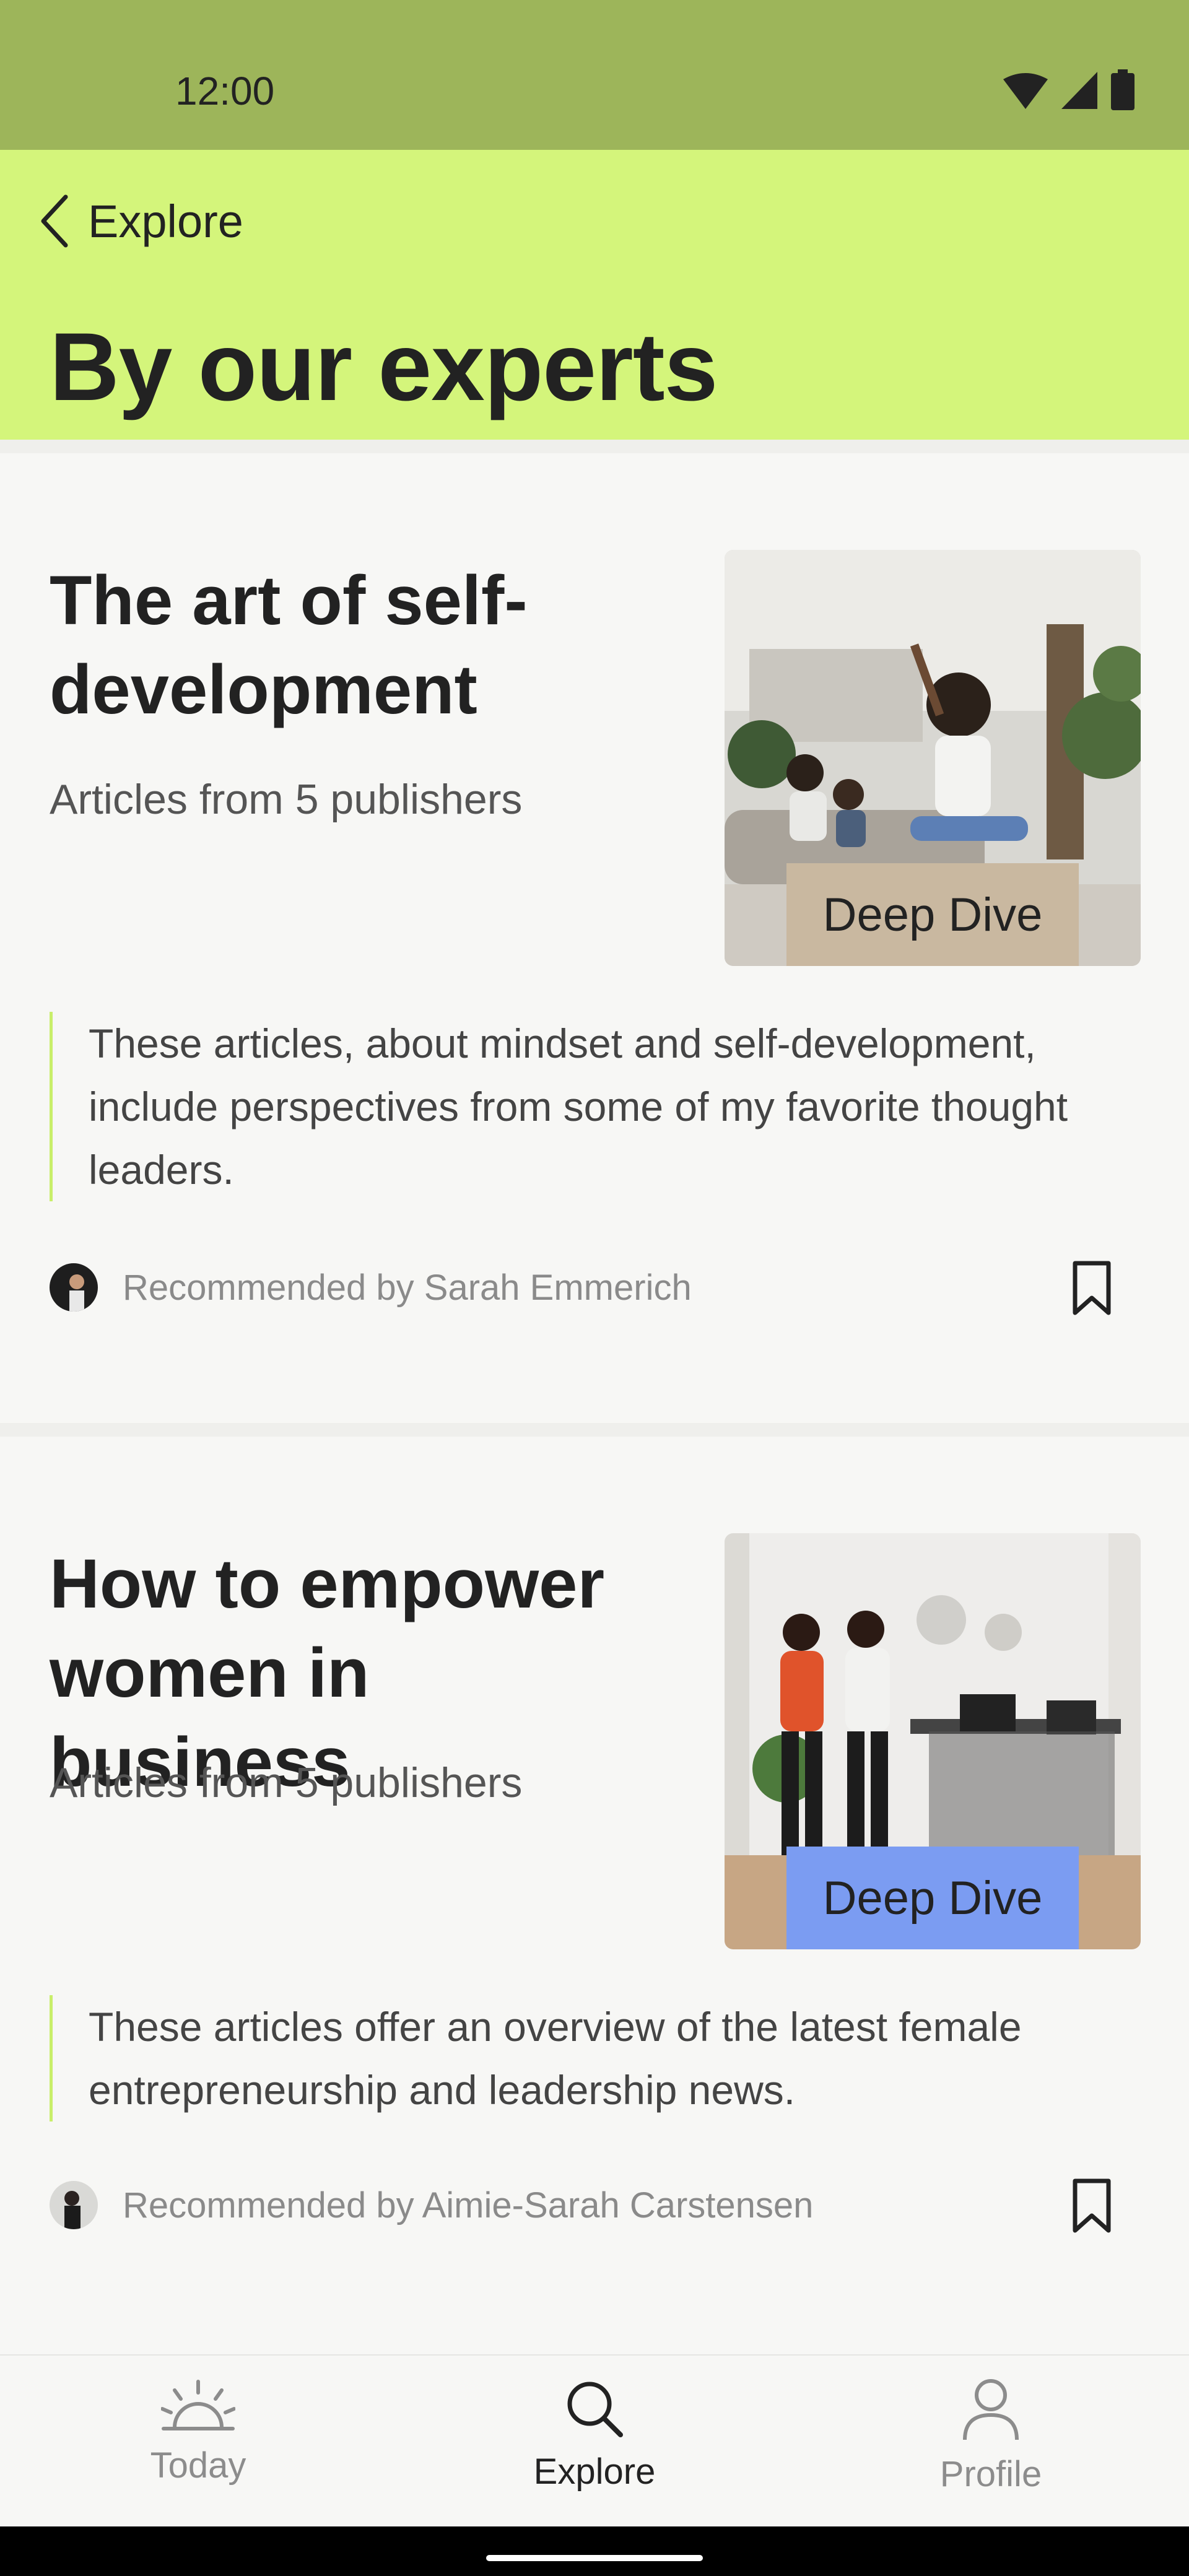  I want to click on nav-label: Explore, so click(594, 2472).